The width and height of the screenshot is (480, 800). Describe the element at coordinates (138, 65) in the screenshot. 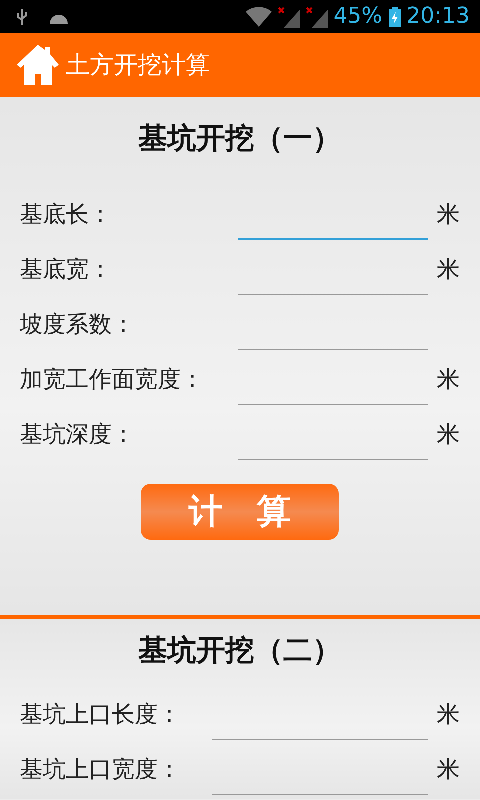

I see `app-title: 土方开挖计算` at that location.